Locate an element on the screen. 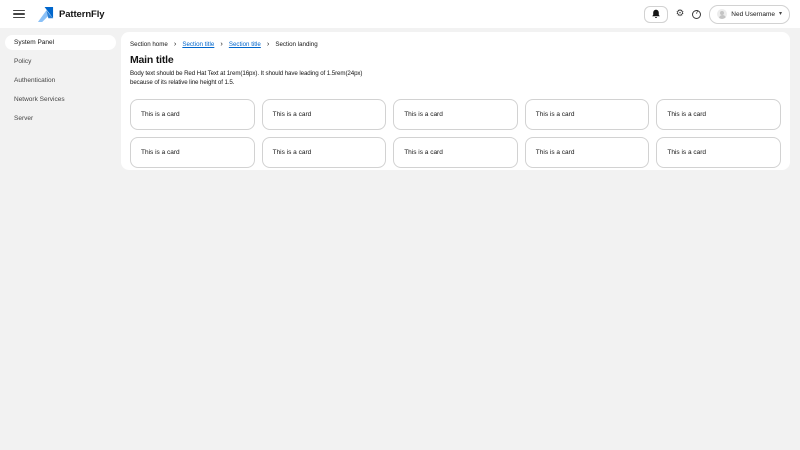 Image resolution: width=800 pixels, height=450 pixels. page-title: Main title is located at coordinates (152, 60).